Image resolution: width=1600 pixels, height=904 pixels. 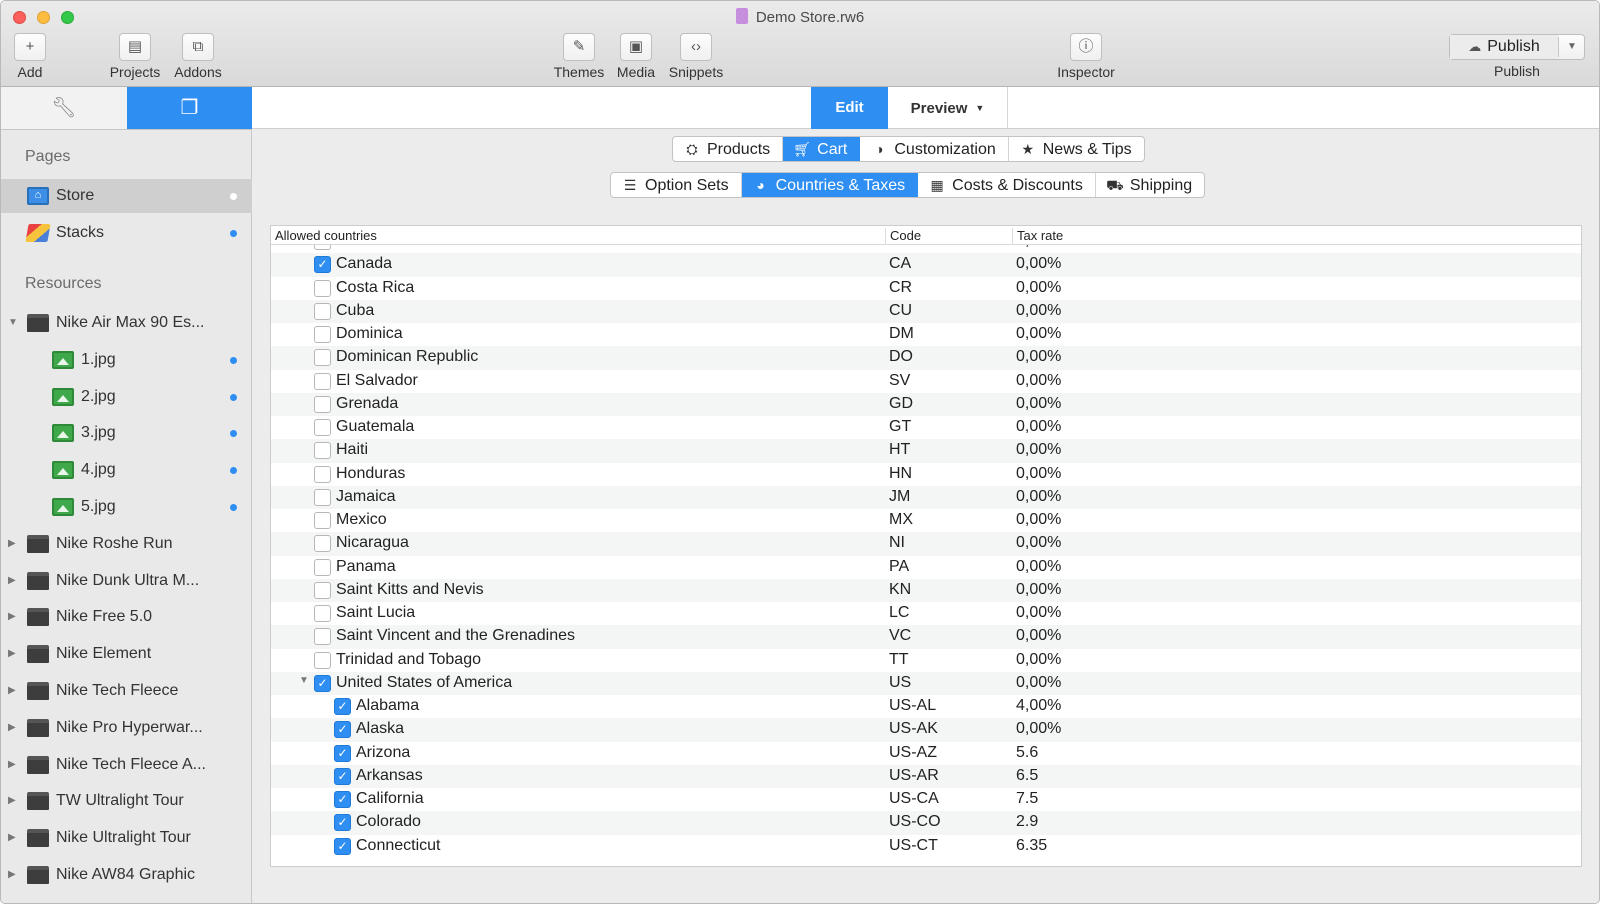 What do you see at coordinates (126, 617) in the screenshot?
I see `resource-folder-item: ▶ Nike Free 5.0` at bounding box center [126, 617].